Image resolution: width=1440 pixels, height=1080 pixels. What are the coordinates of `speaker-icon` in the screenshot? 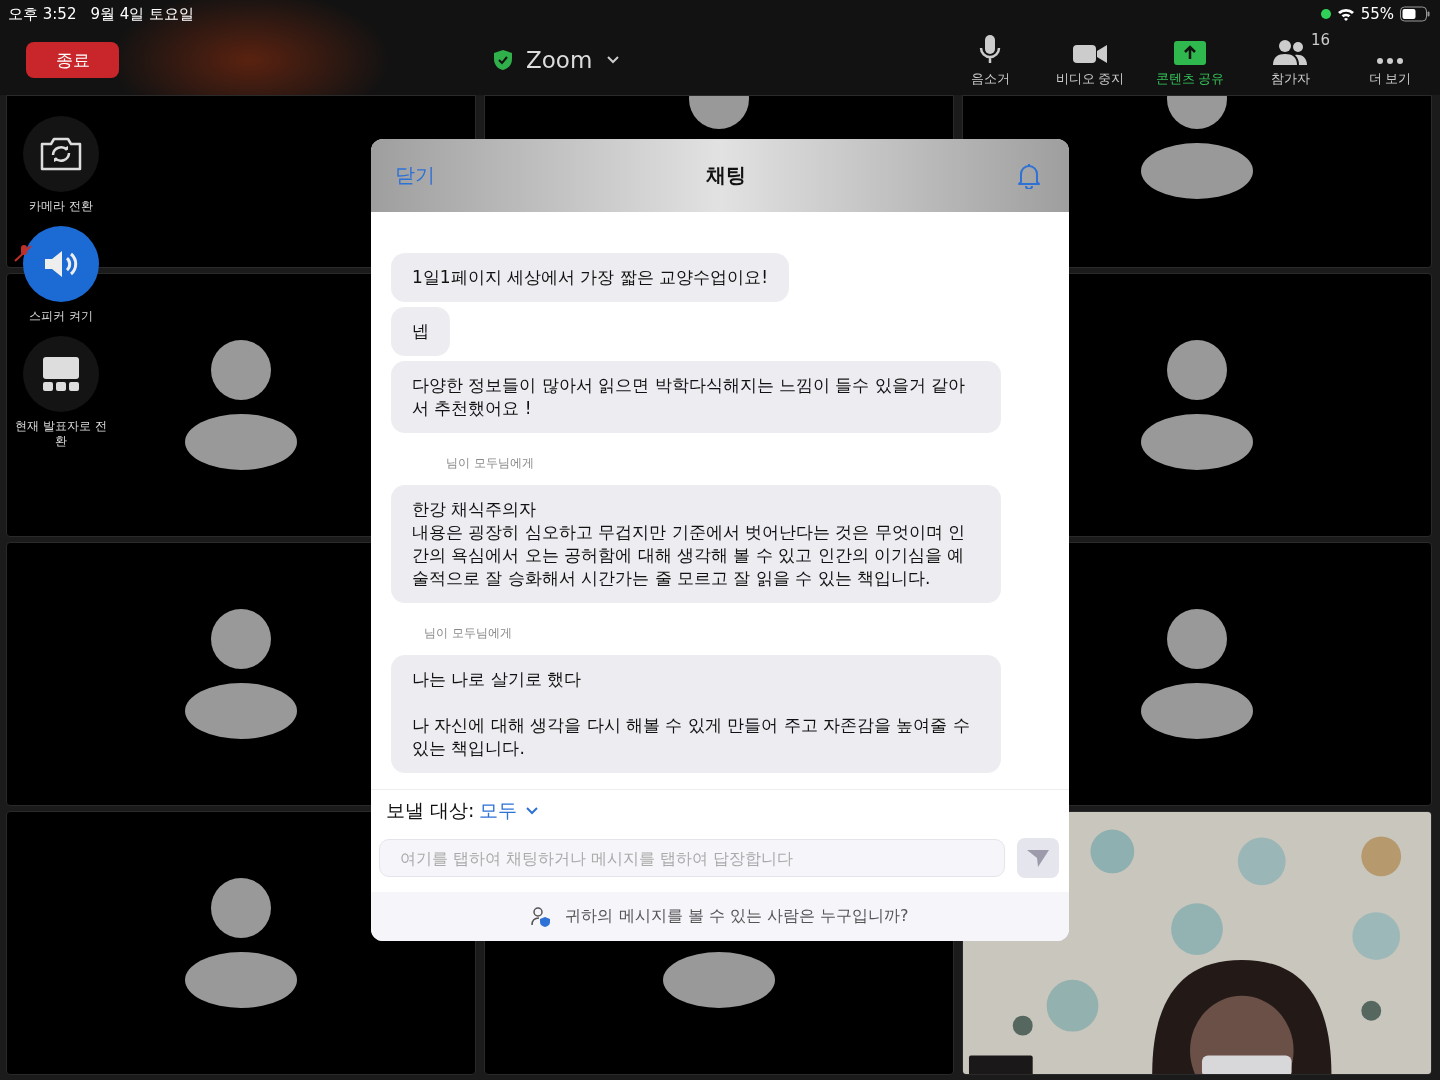 It's located at (61, 264).